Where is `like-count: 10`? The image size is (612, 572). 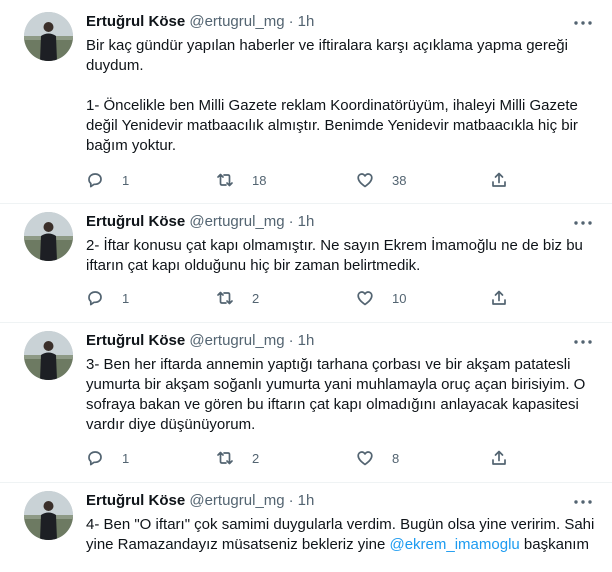
like-count: 10 is located at coordinates (399, 298).